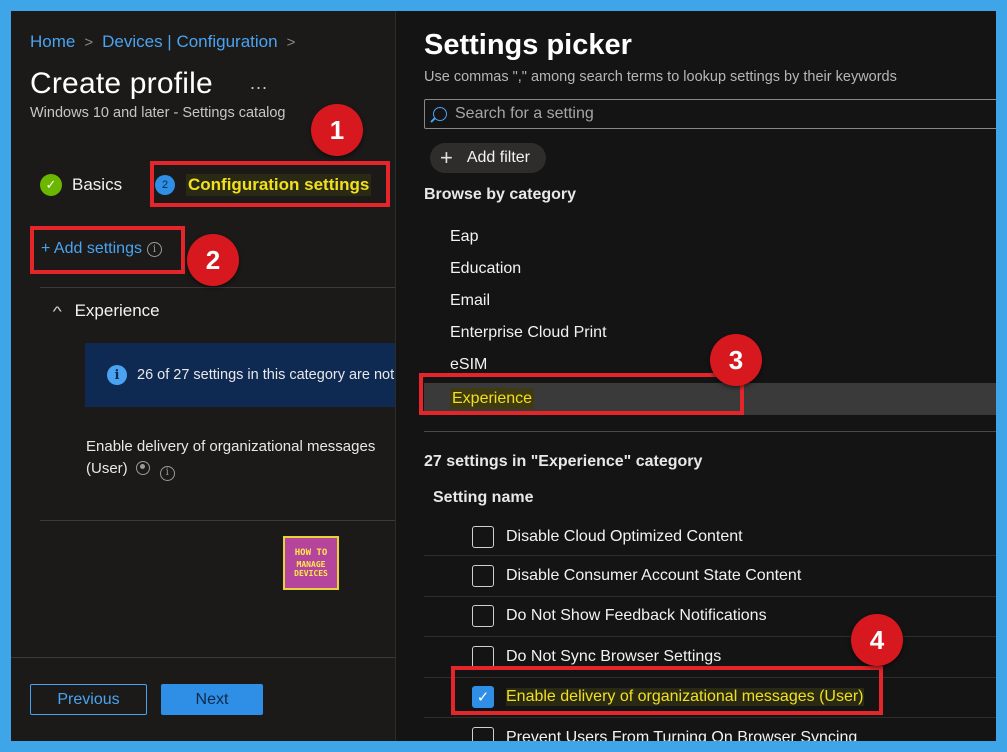  What do you see at coordinates (528, 45) in the screenshot?
I see `settings-picker-title: Settings picker` at bounding box center [528, 45].